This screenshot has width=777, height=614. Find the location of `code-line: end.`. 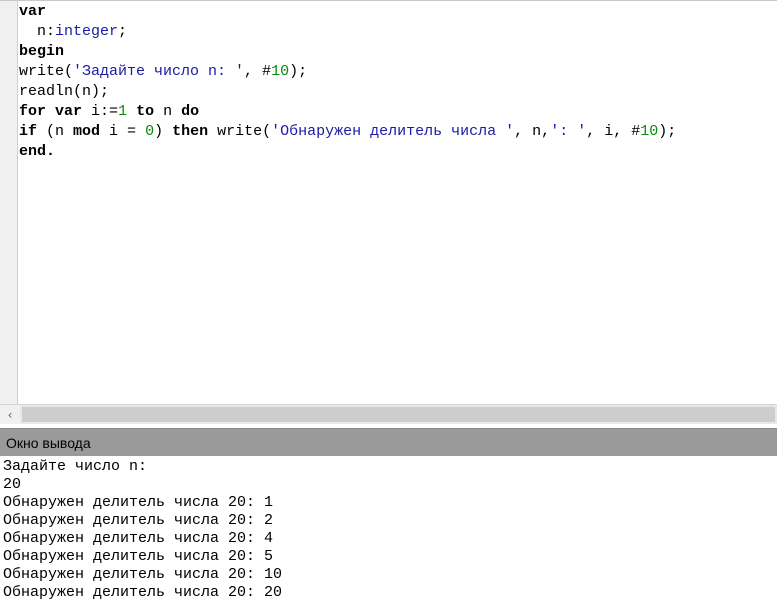

code-line: end. is located at coordinates (398, 152).